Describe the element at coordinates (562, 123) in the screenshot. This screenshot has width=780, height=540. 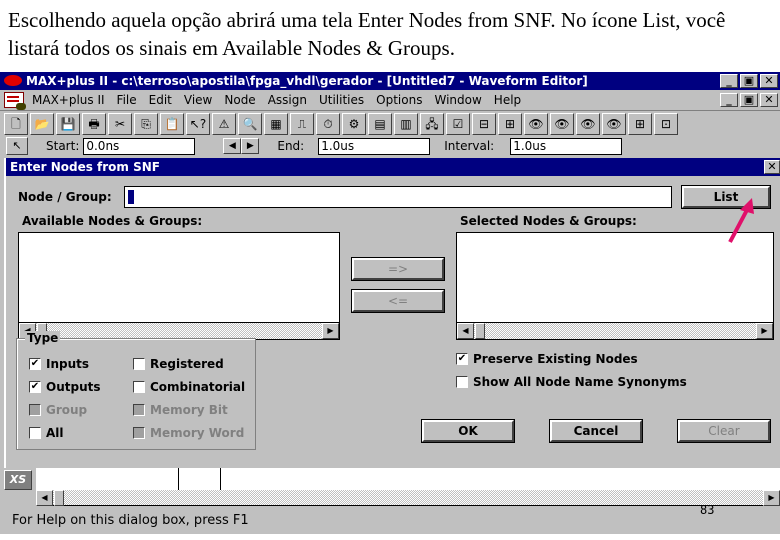
I see `find-node-ba-icon: 👁` at that location.